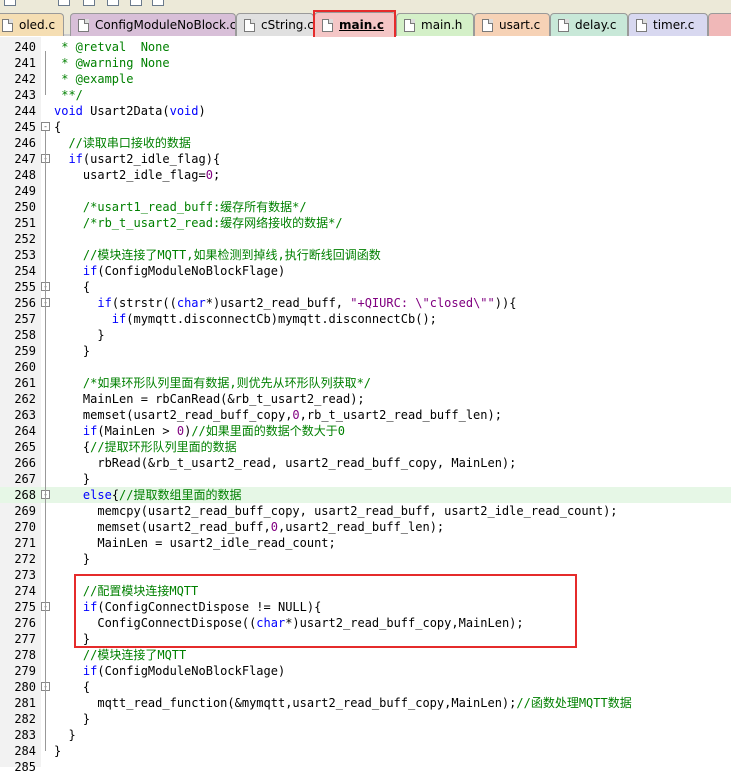 The height and width of the screenshot is (775, 731). What do you see at coordinates (365, 159) in the screenshot?
I see `code-line: 247- if(usart2_idle_flag){` at bounding box center [365, 159].